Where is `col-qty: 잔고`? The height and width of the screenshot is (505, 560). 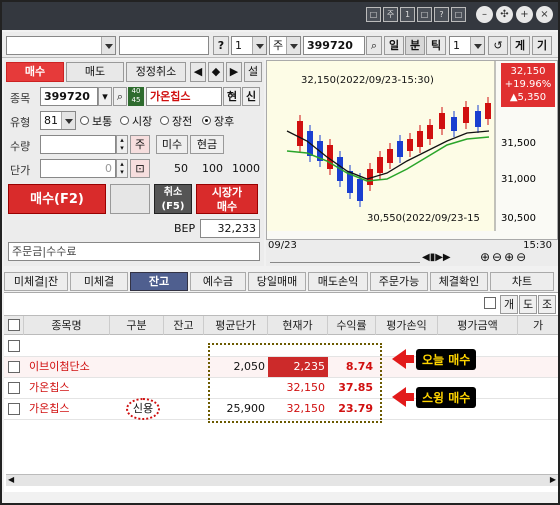 col-qty: 잔고 is located at coordinates (184, 325).